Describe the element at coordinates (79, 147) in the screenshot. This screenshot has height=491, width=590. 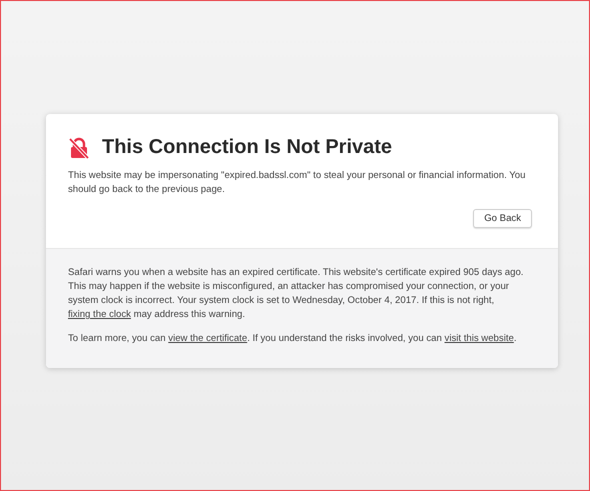
I see `crossed-lock-icon` at that location.